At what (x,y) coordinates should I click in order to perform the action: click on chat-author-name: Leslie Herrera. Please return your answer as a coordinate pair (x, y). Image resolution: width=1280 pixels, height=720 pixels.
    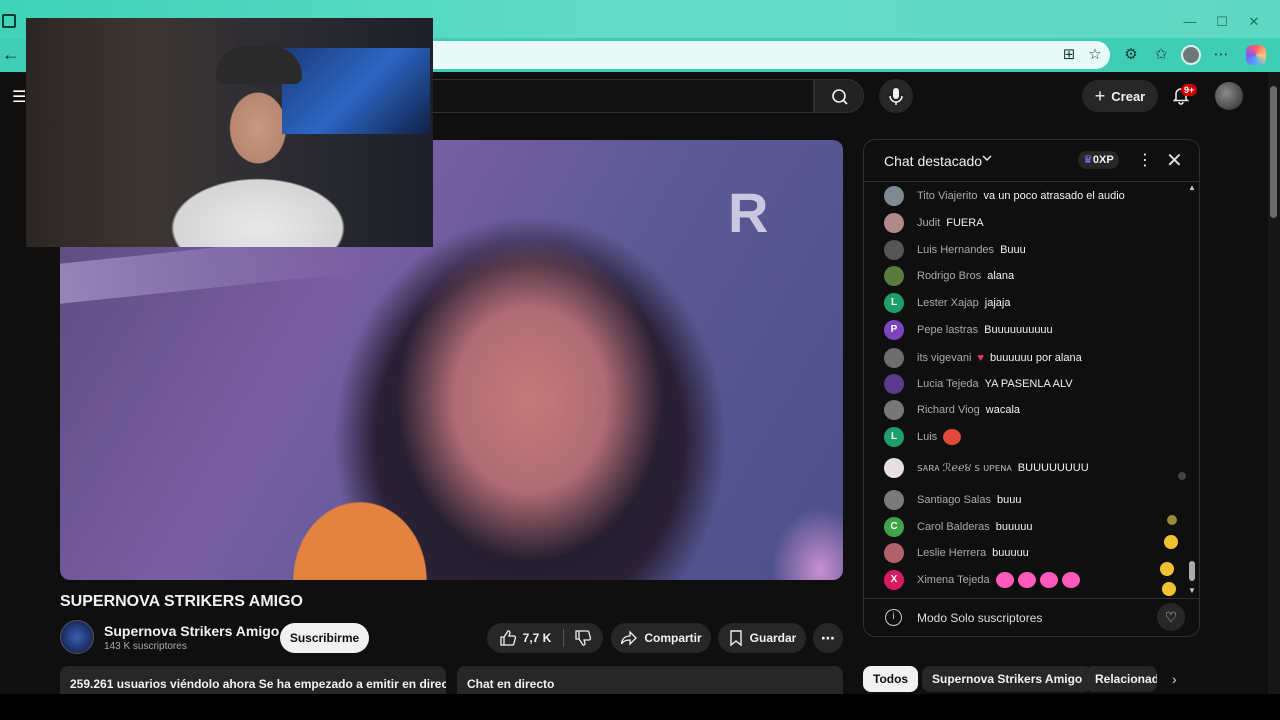
    Looking at the image, I should click on (951, 553).